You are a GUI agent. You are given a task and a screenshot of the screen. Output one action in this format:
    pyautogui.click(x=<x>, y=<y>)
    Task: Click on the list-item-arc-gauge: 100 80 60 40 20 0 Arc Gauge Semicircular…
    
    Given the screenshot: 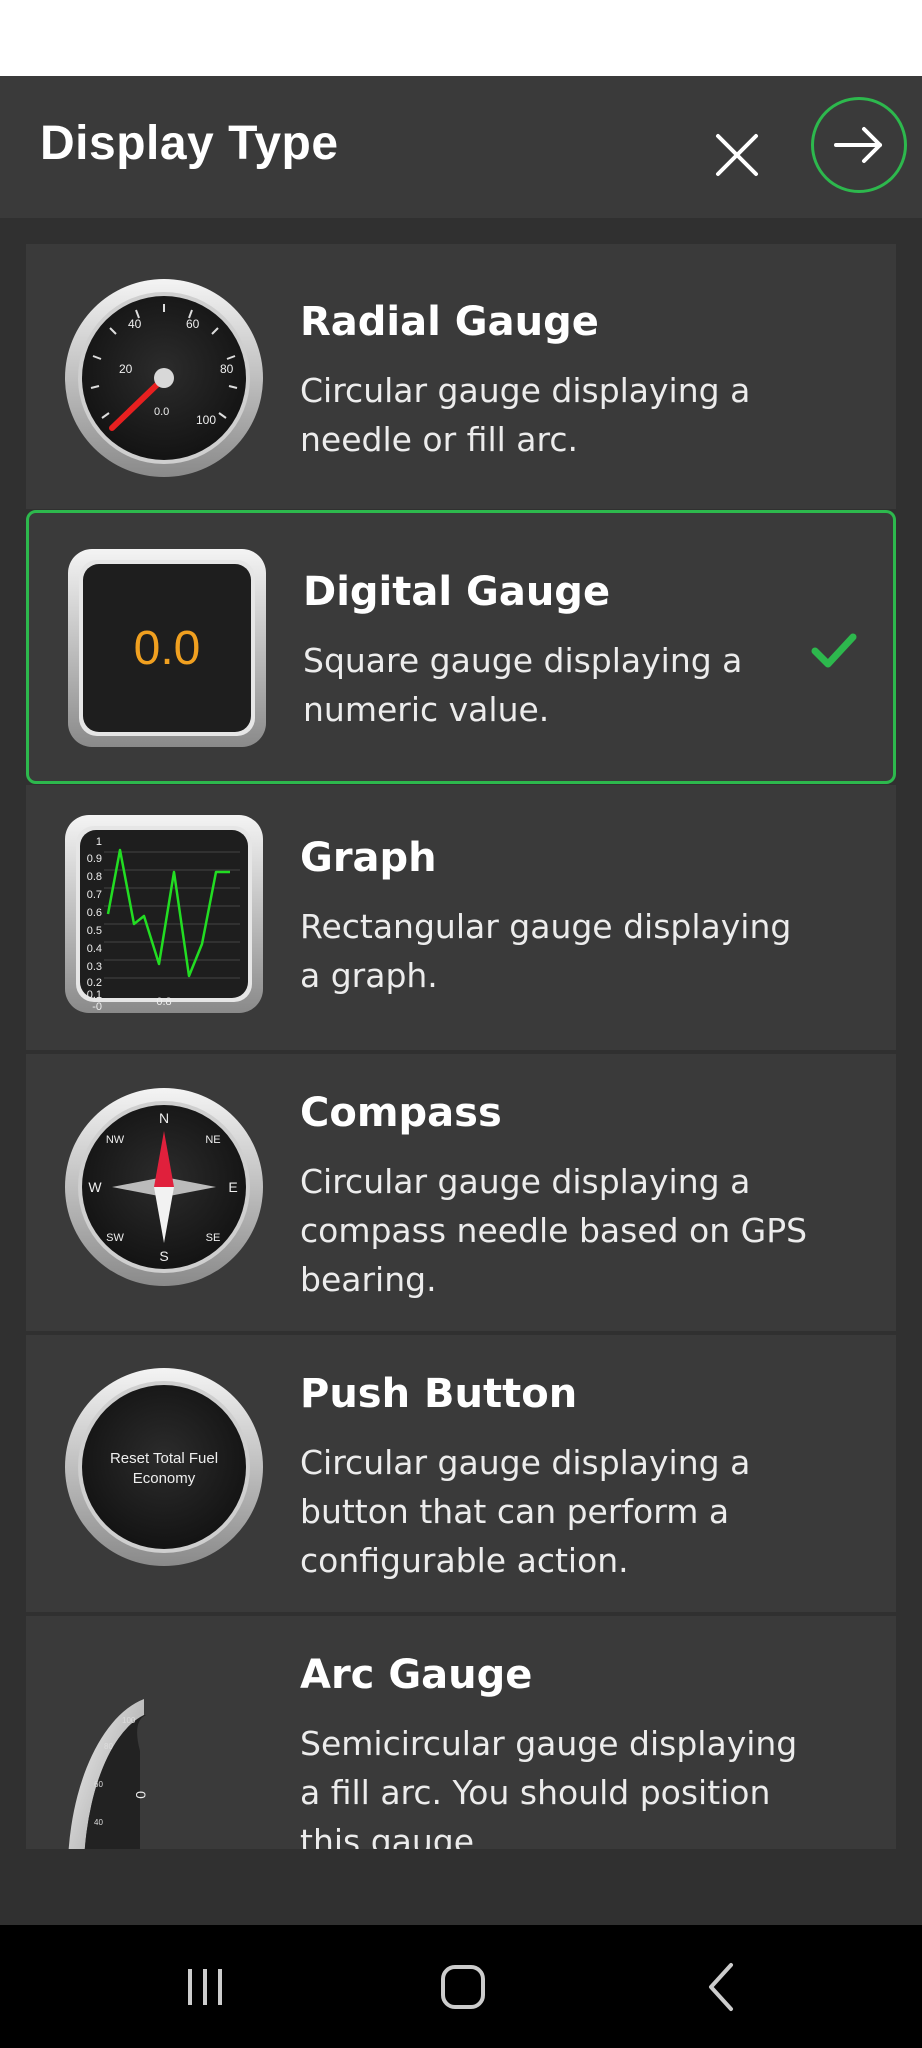 What is the action you would take?
    pyautogui.click(x=461, y=1732)
    